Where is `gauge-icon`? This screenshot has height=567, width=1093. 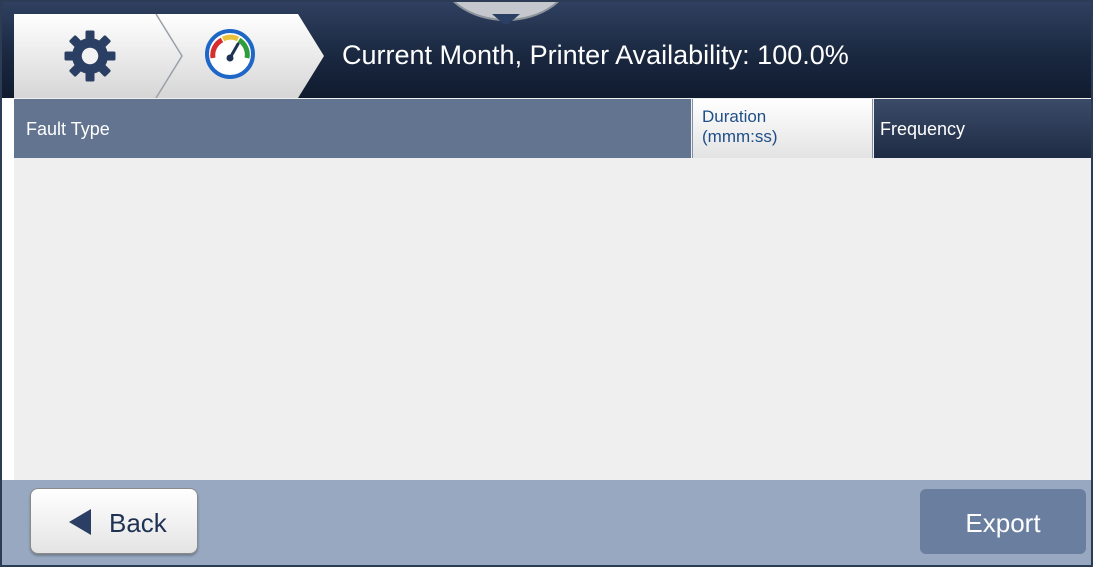
gauge-icon is located at coordinates (230, 54).